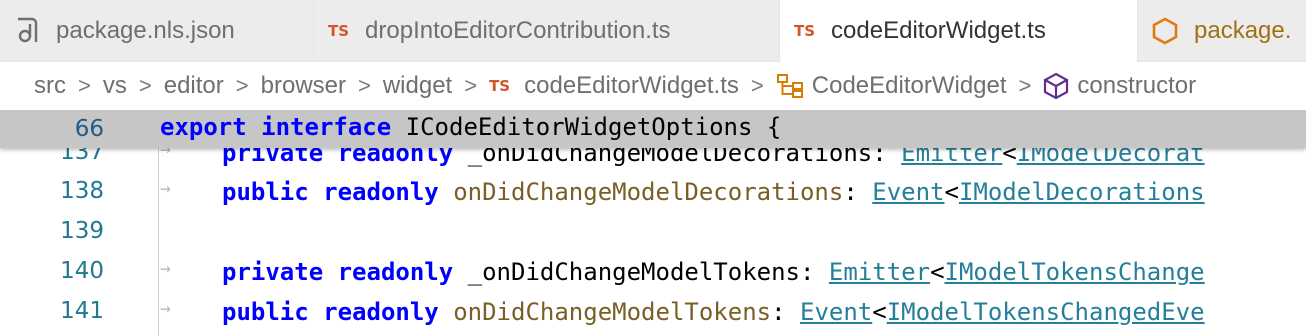 The height and width of the screenshot is (336, 1306). What do you see at coordinates (326, 127) in the screenshot?
I see `keyword-token: interface` at bounding box center [326, 127].